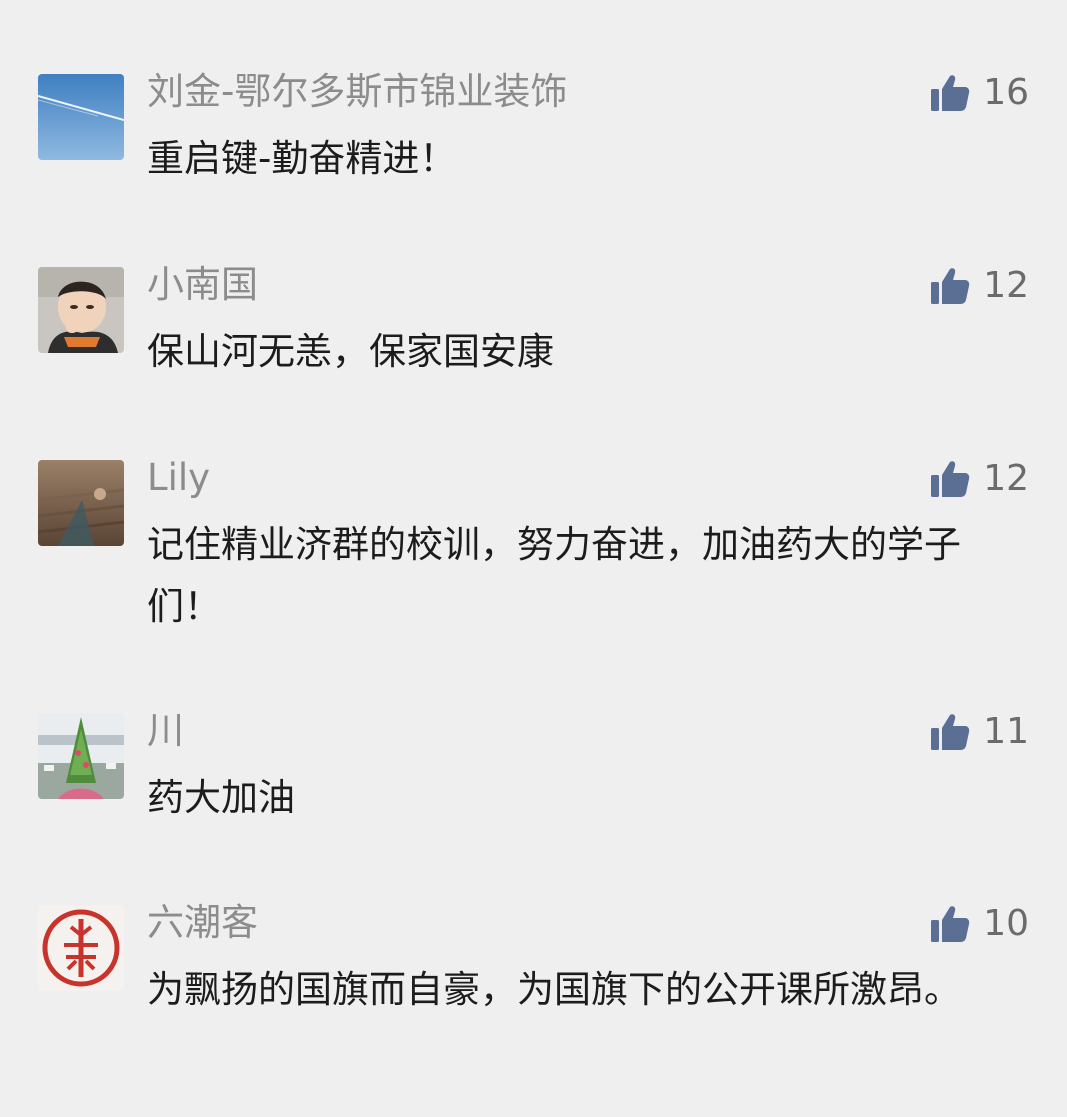 The height and width of the screenshot is (1117, 1067). What do you see at coordinates (179, 477) in the screenshot?
I see `comment-nickname: Lily` at bounding box center [179, 477].